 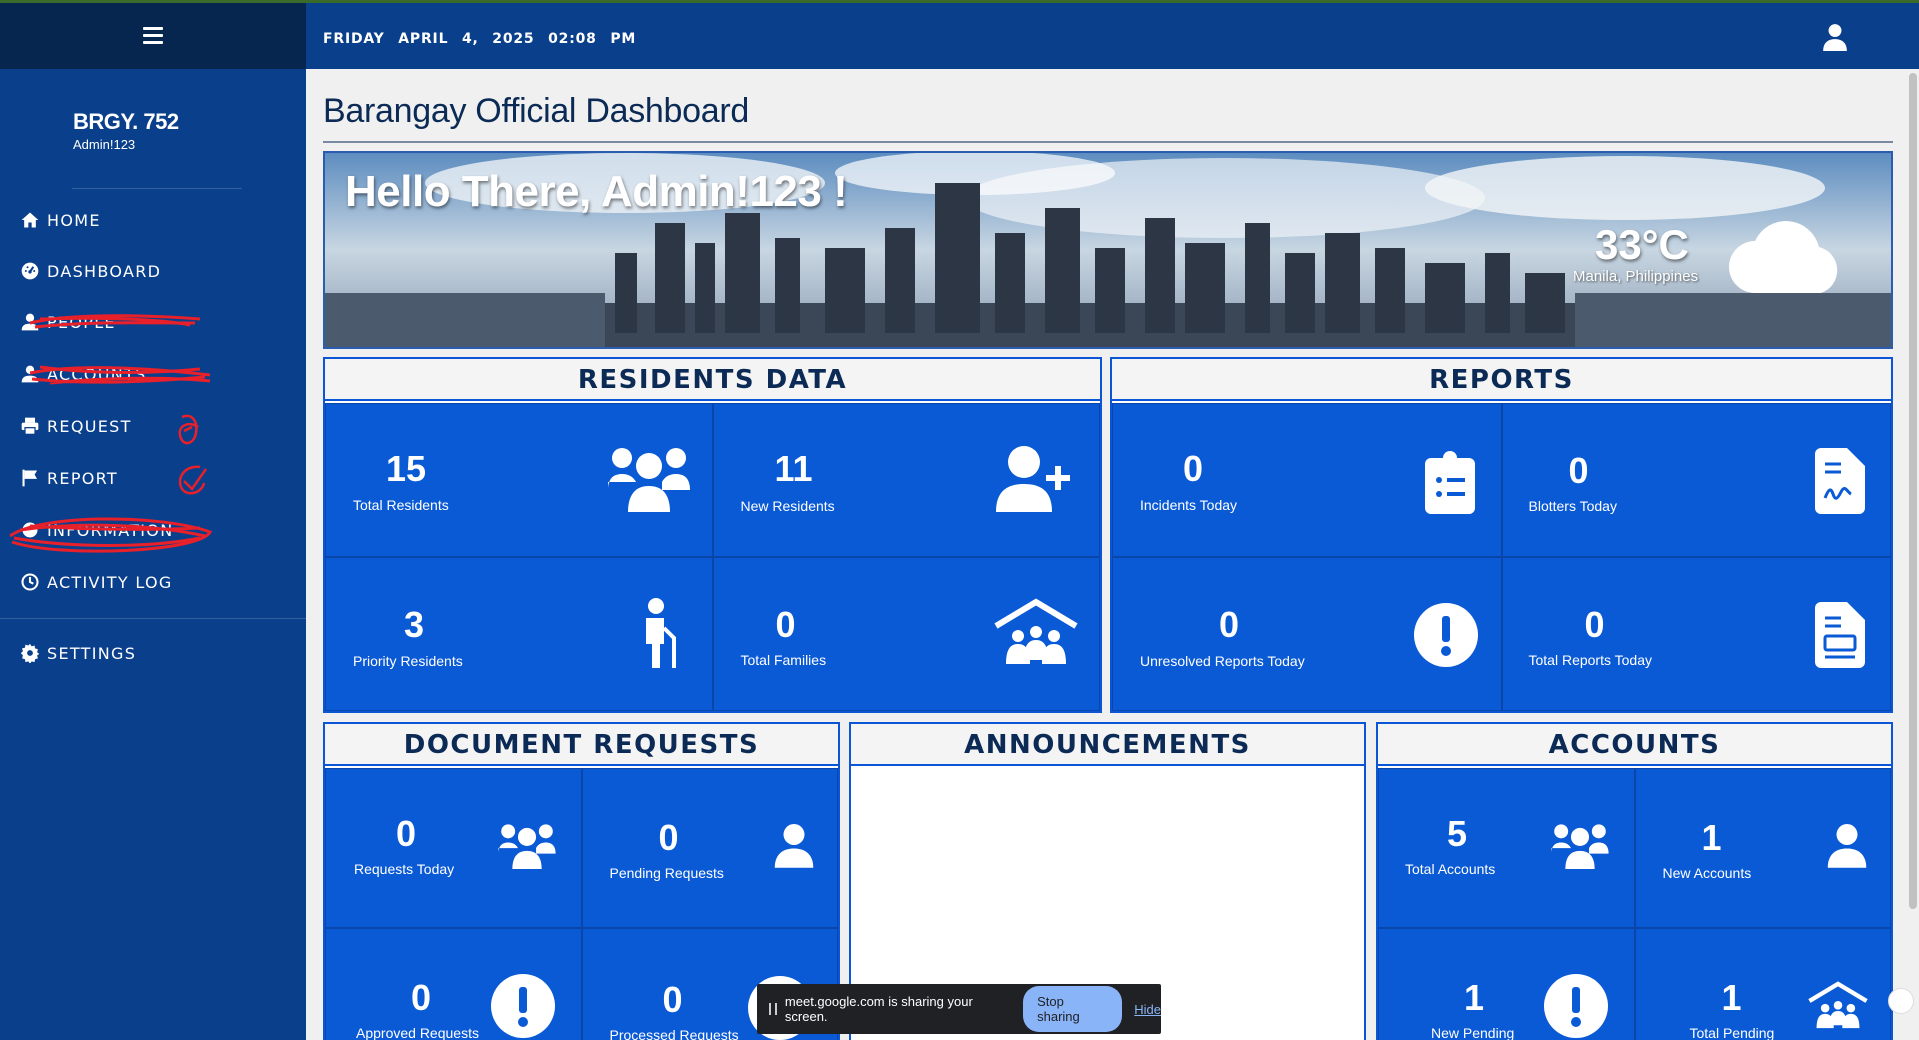 What do you see at coordinates (126, 121) in the screenshot?
I see `barangay-name: BRGY. 752` at bounding box center [126, 121].